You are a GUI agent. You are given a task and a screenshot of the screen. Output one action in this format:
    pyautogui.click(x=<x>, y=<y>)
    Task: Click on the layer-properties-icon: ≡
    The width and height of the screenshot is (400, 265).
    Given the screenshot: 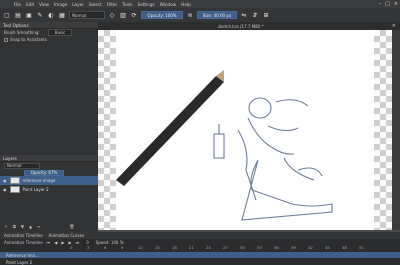 What is the action you would take?
    pyautogui.click(x=38, y=226)
    